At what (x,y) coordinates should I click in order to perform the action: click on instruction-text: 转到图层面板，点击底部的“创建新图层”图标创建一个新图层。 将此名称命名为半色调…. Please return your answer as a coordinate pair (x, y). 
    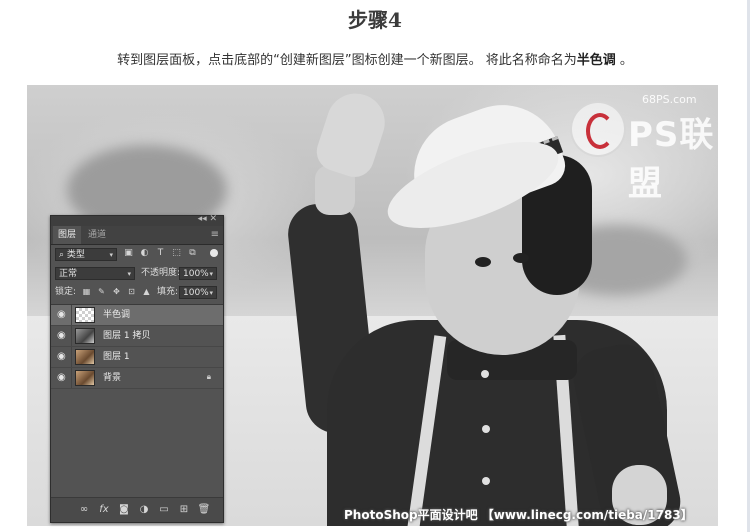
    Looking at the image, I should click on (375, 58).